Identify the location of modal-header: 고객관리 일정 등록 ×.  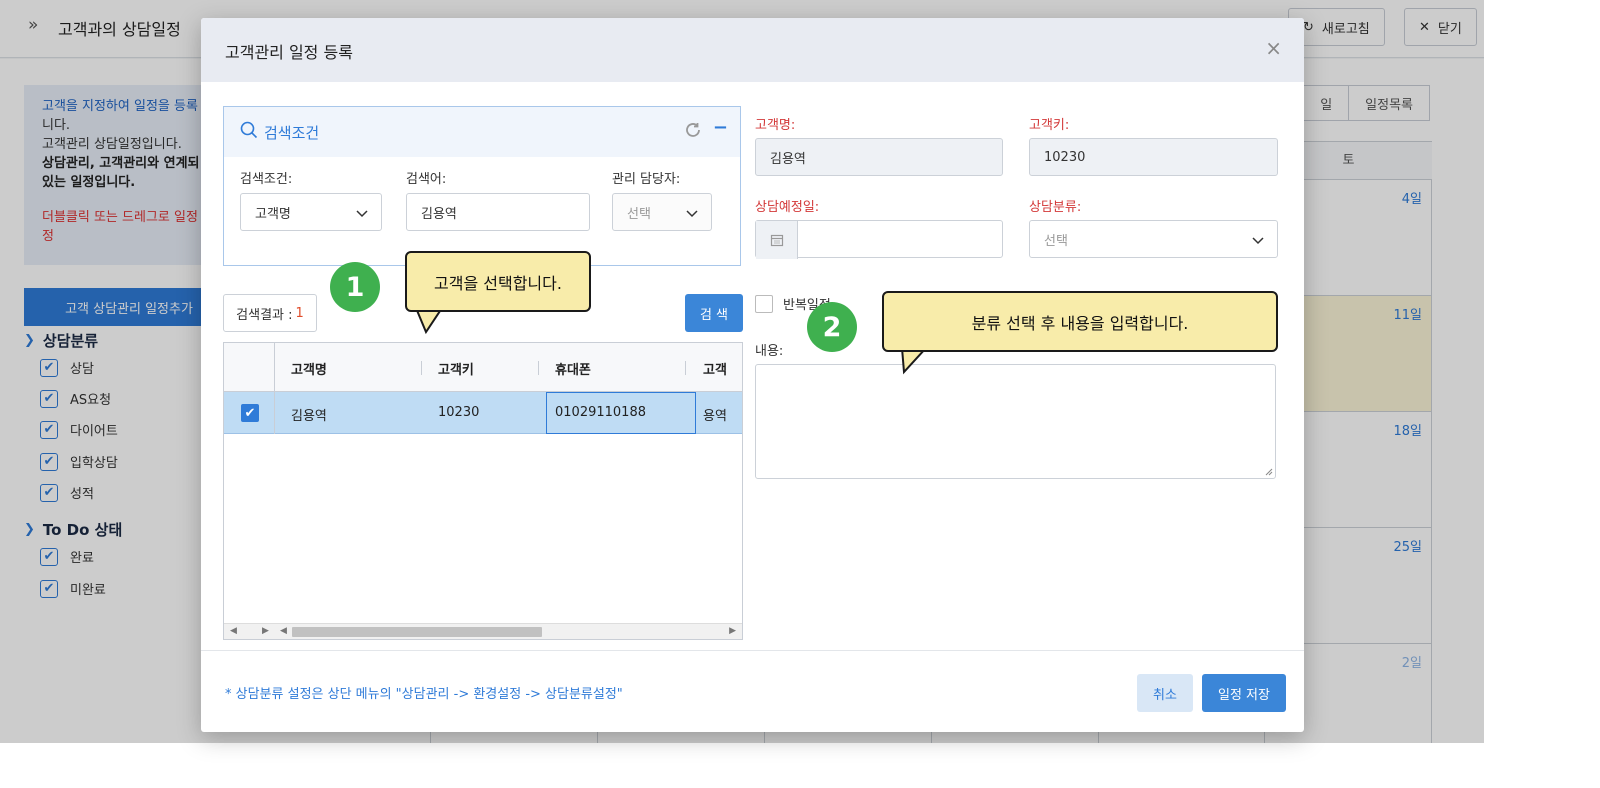
(752, 50).